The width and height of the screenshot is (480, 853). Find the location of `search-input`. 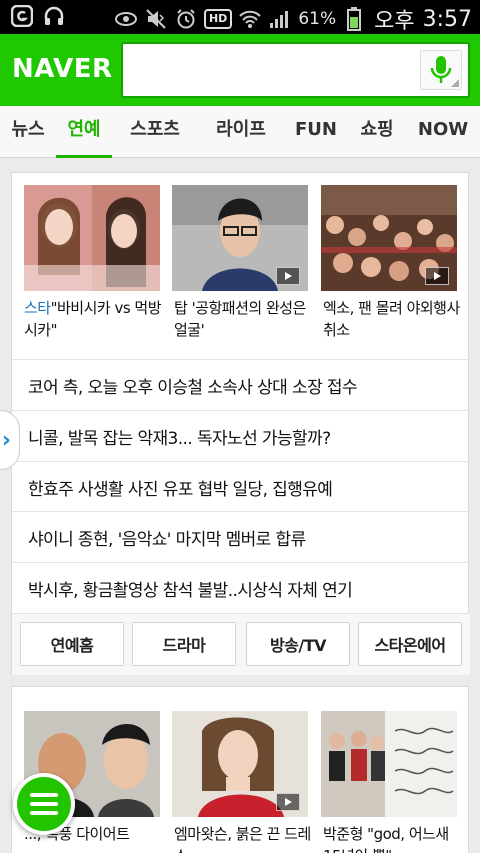

search-input is located at coordinates (271, 70).